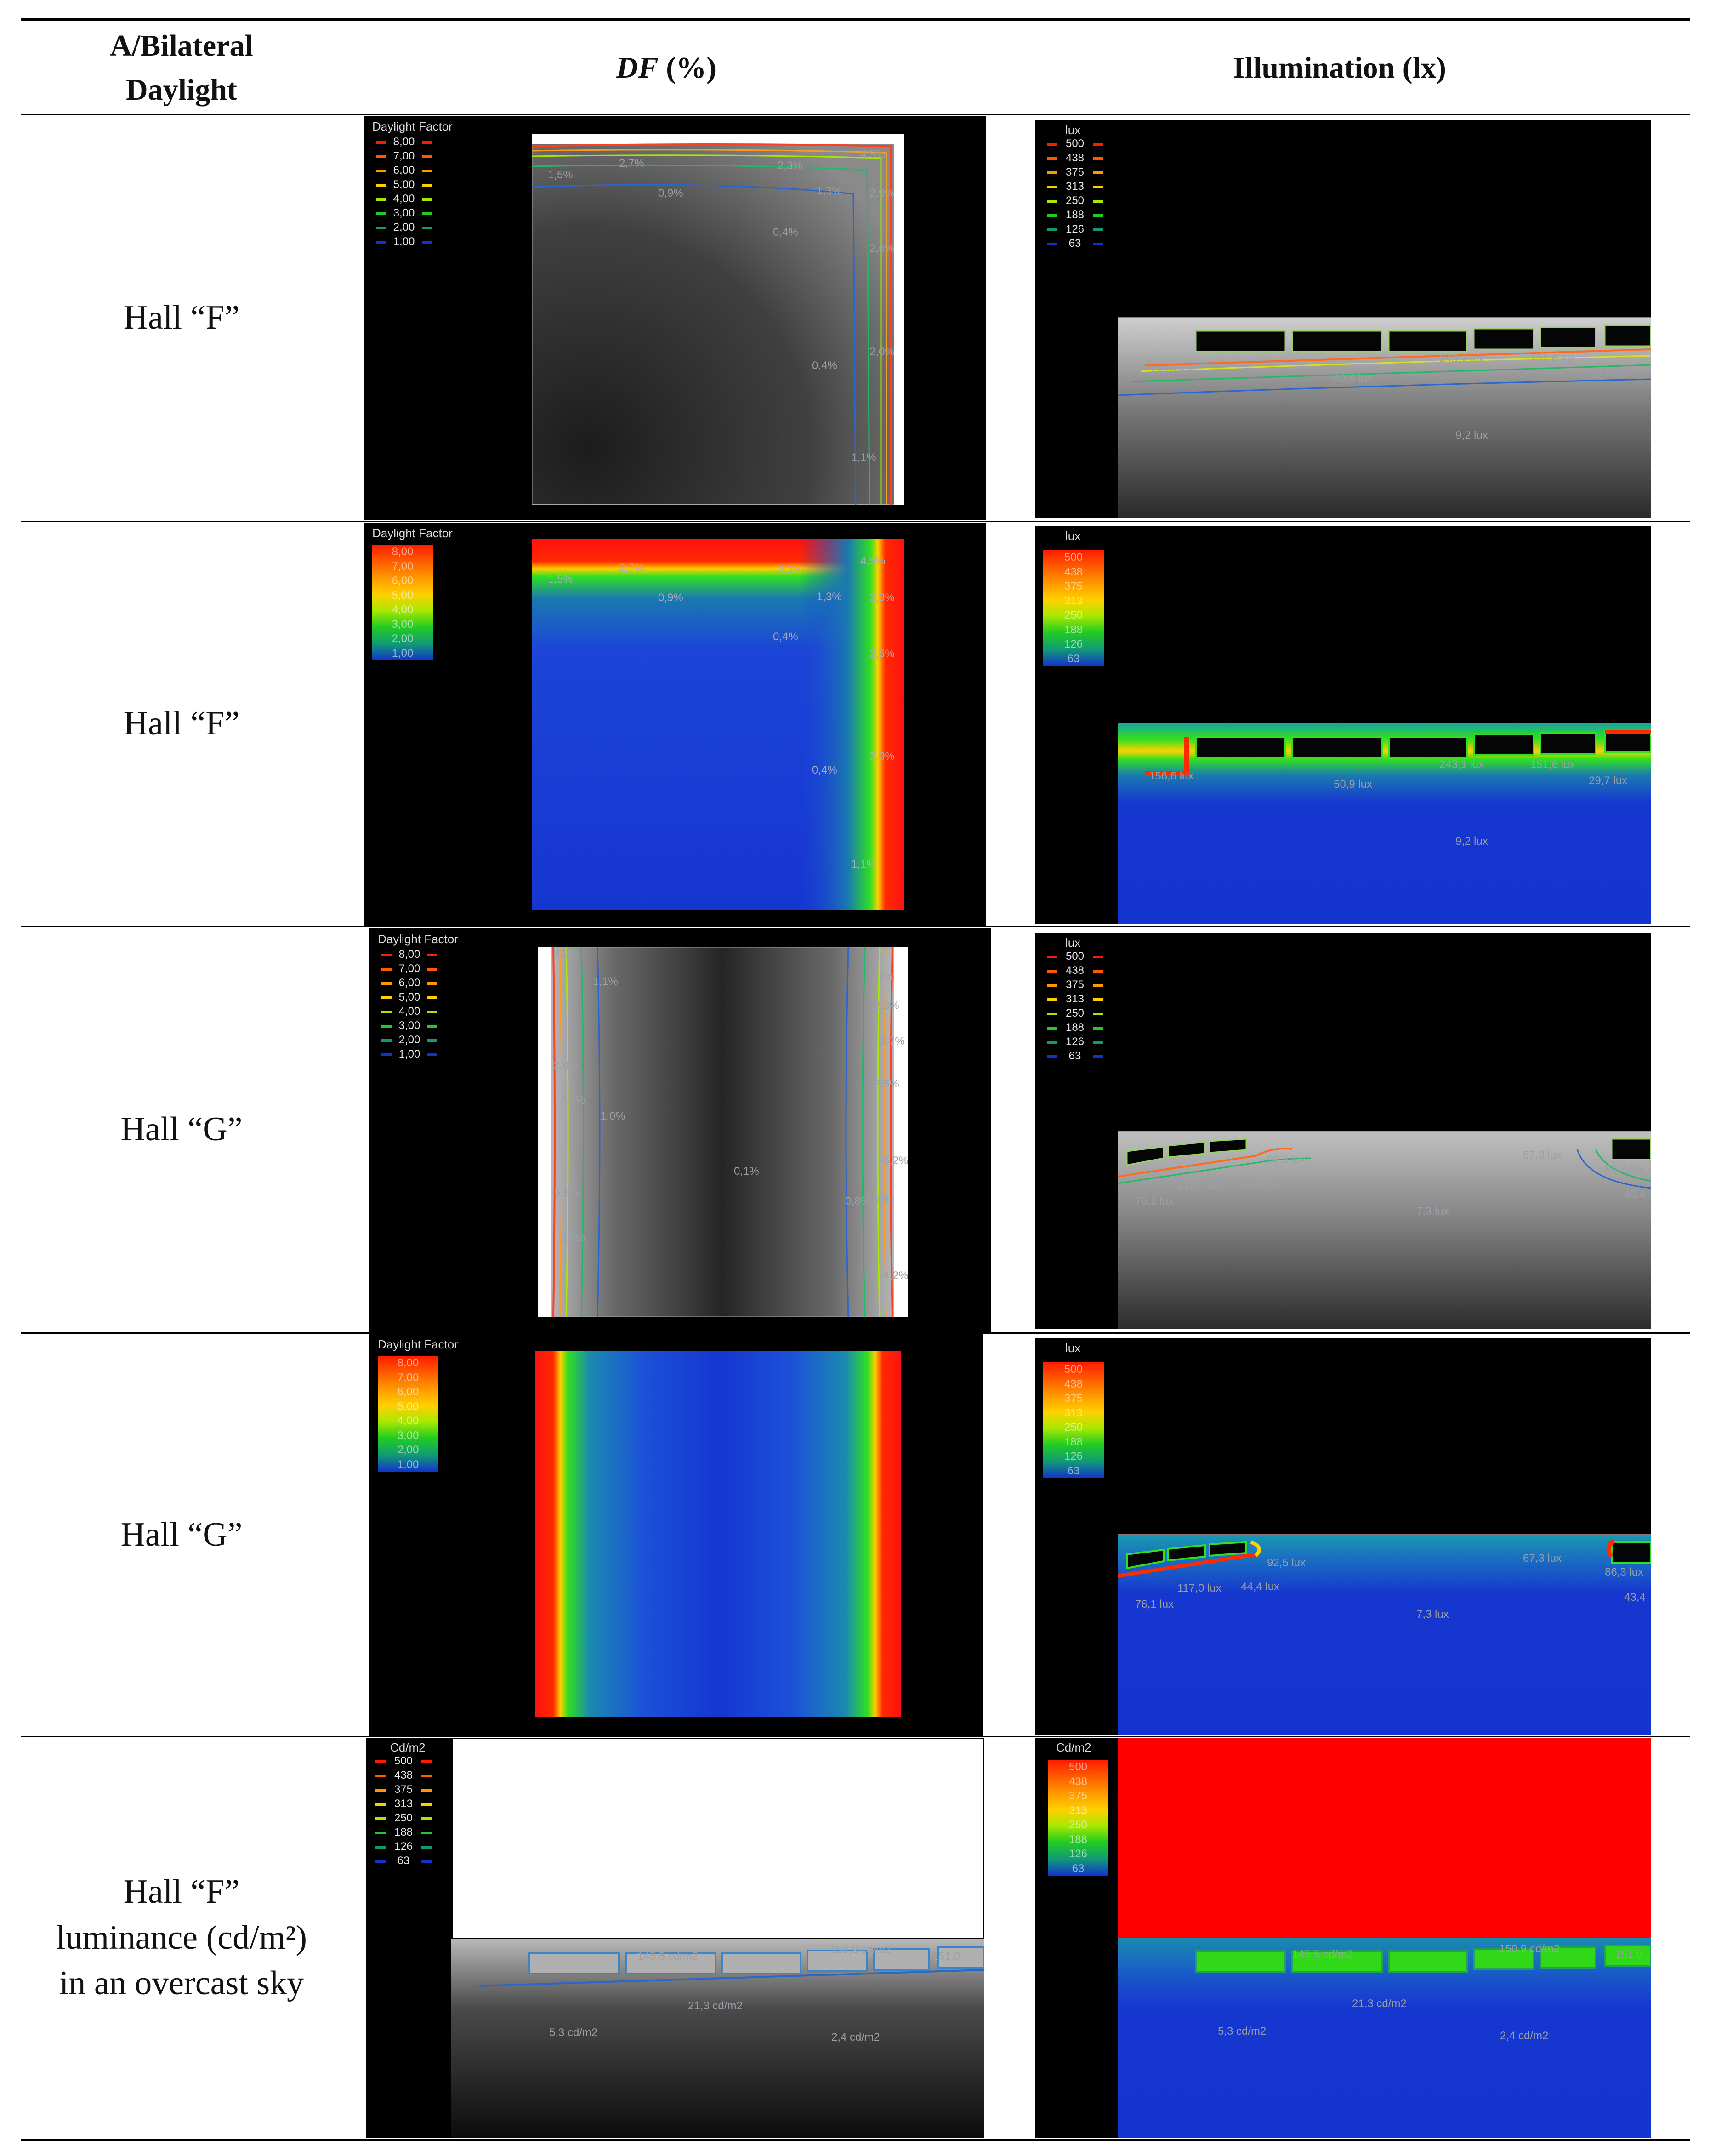 This screenshot has width=1710, height=2156. I want to click on df-legend-entry: 5,00, so click(404, 185).